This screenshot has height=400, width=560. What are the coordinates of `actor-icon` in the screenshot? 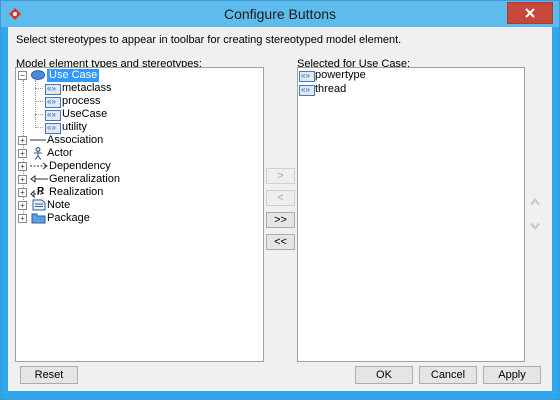 It's located at (38, 153).